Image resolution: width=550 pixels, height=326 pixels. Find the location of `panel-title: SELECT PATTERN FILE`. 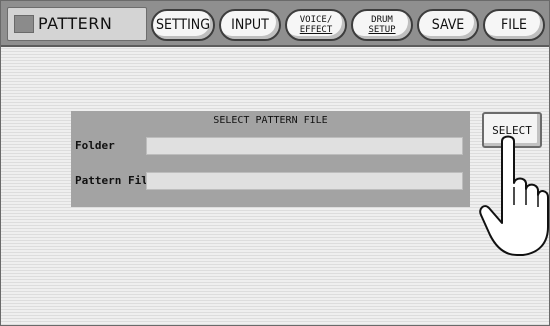

panel-title: SELECT PATTERN FILE is located at coordinates (270, 120).